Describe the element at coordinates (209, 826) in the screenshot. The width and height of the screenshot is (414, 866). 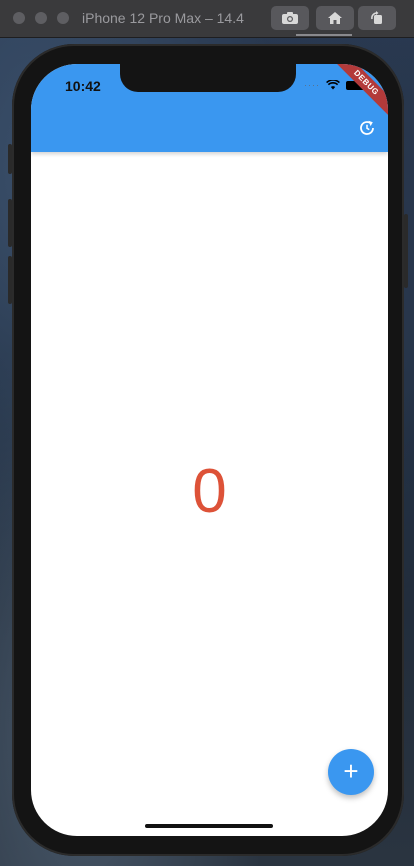
I see `home-indicator` at that location.